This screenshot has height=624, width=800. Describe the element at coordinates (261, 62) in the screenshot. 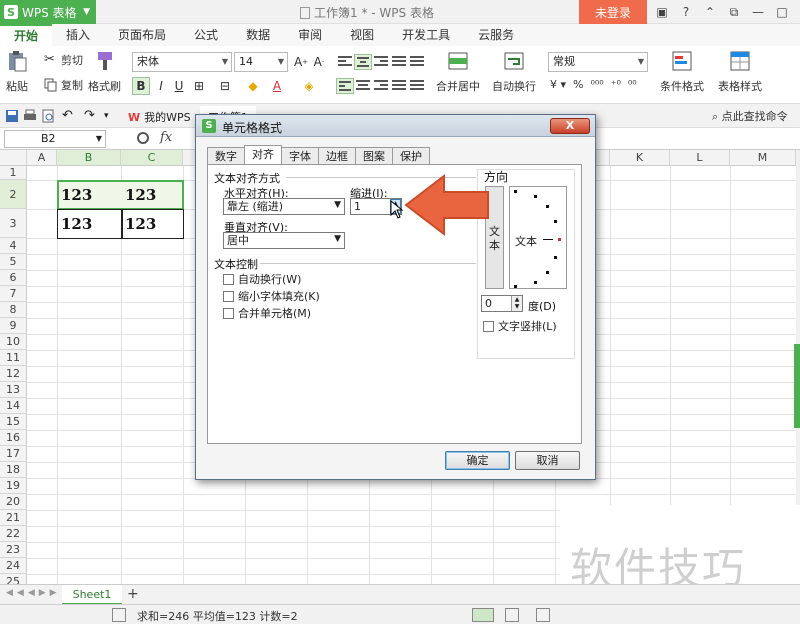

I see `font-size-select: 14 ▼` at that location.